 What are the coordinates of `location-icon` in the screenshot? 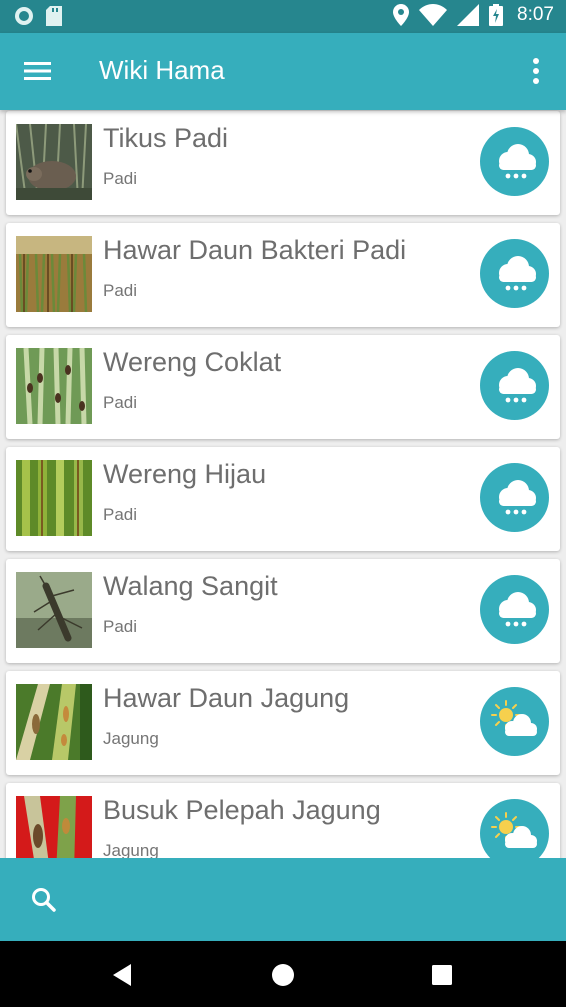 It's located at (401, 15).